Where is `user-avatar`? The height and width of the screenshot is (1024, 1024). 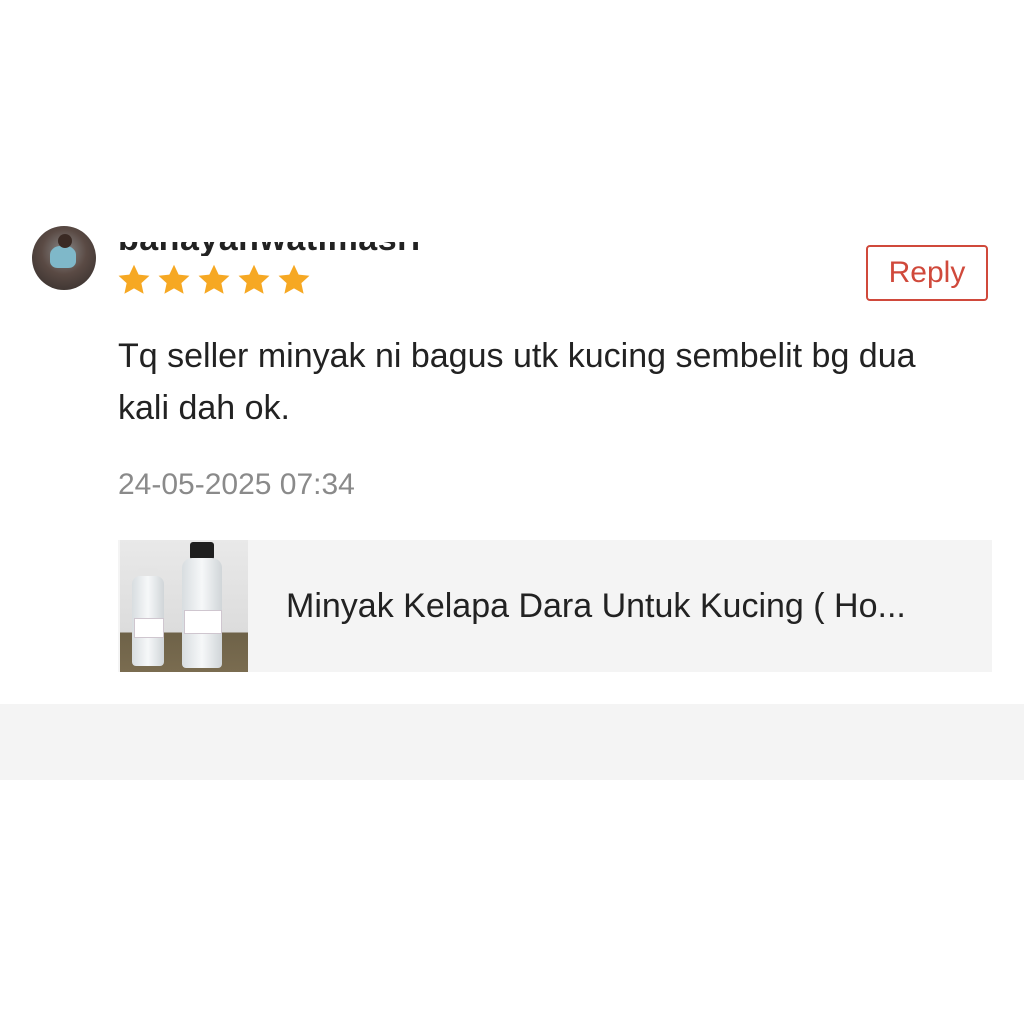 user-avatar is located at coordinates (64, 258).